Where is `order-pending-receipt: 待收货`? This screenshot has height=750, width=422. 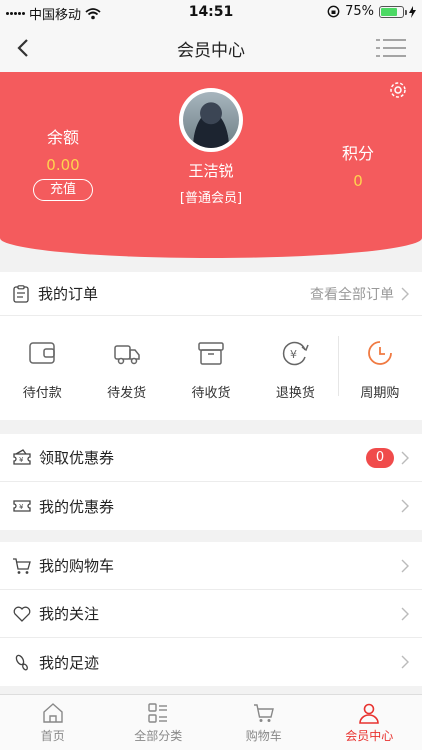
order-pending-receipt: 待收货 is located at coordinates (211, 368).